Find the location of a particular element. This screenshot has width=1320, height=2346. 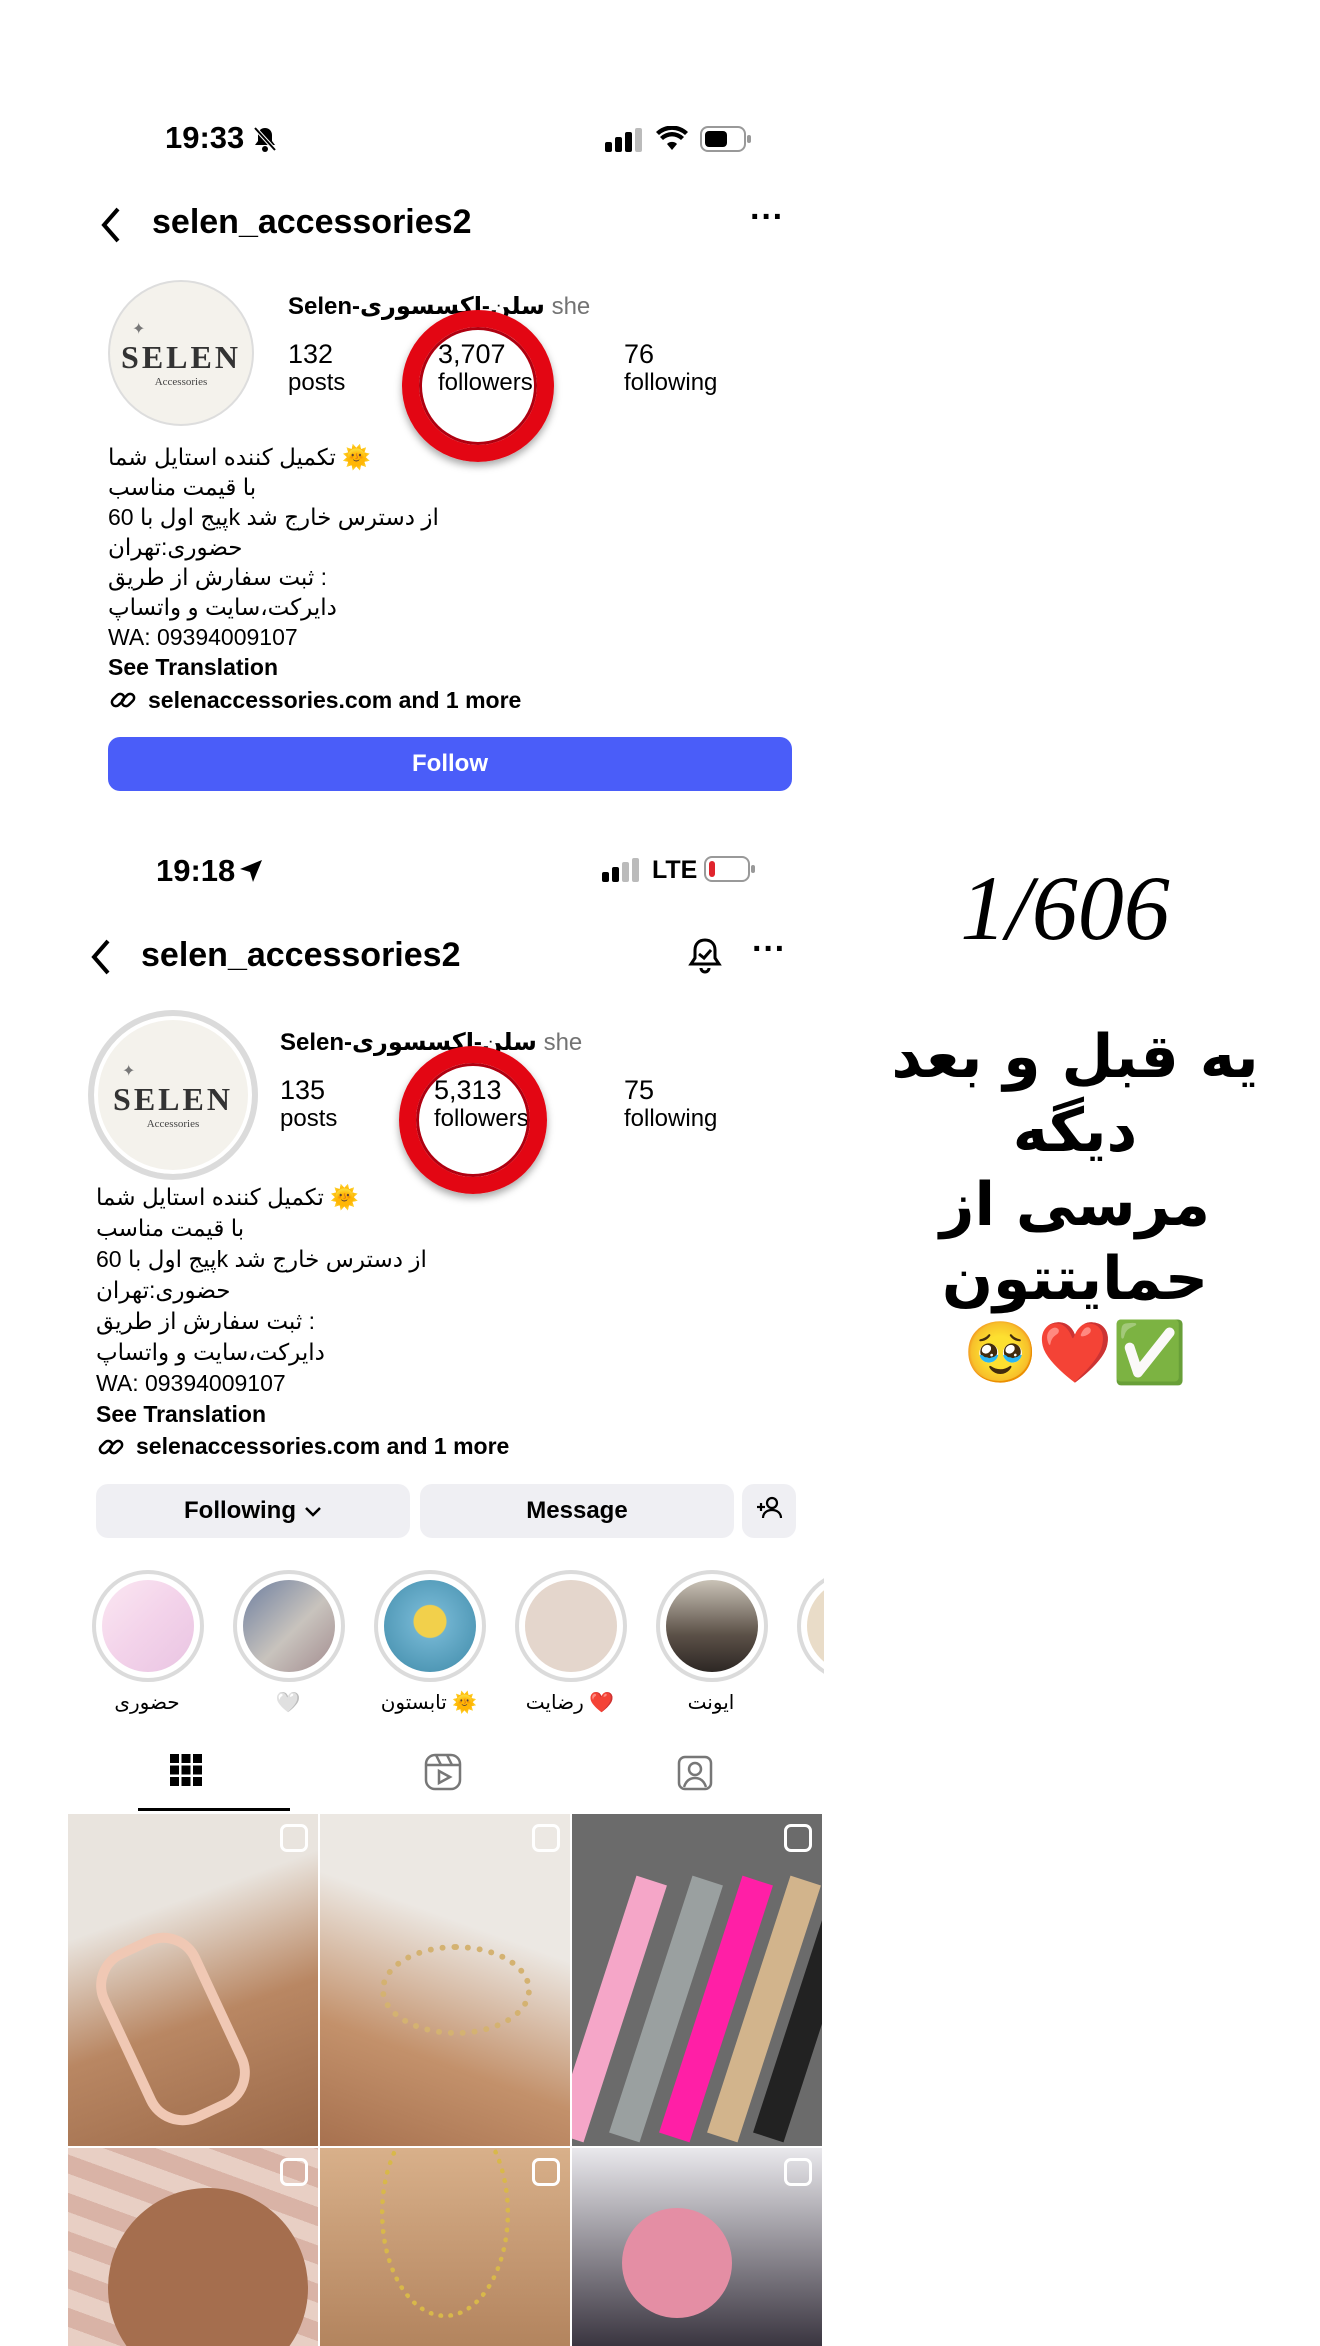

tagged-user-icon is located at coordinates (695, 1773).